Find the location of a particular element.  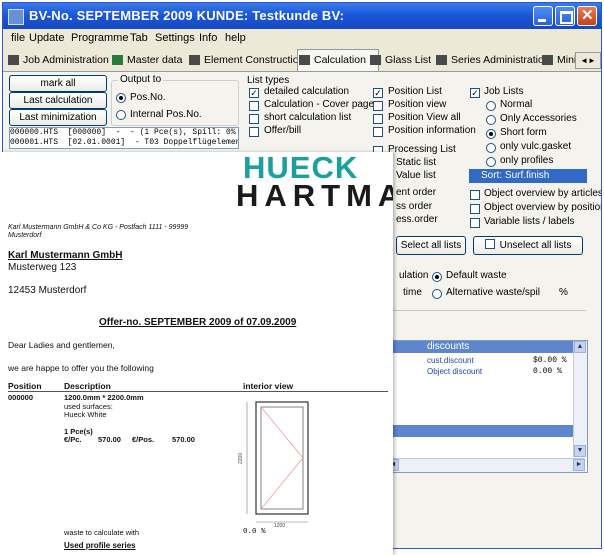

close-button: ✕ is located at coordinates (587, 16).